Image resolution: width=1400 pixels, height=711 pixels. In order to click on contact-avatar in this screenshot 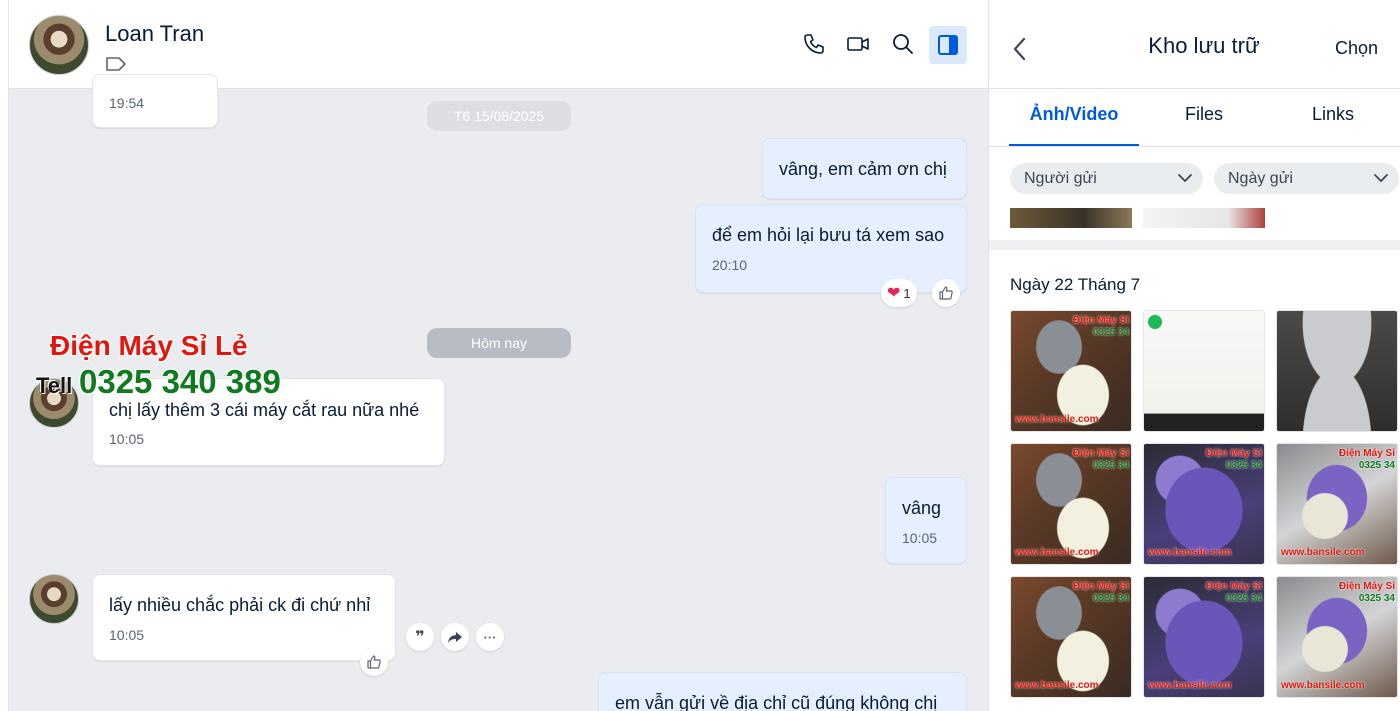, I will do `click(59, 45)`.